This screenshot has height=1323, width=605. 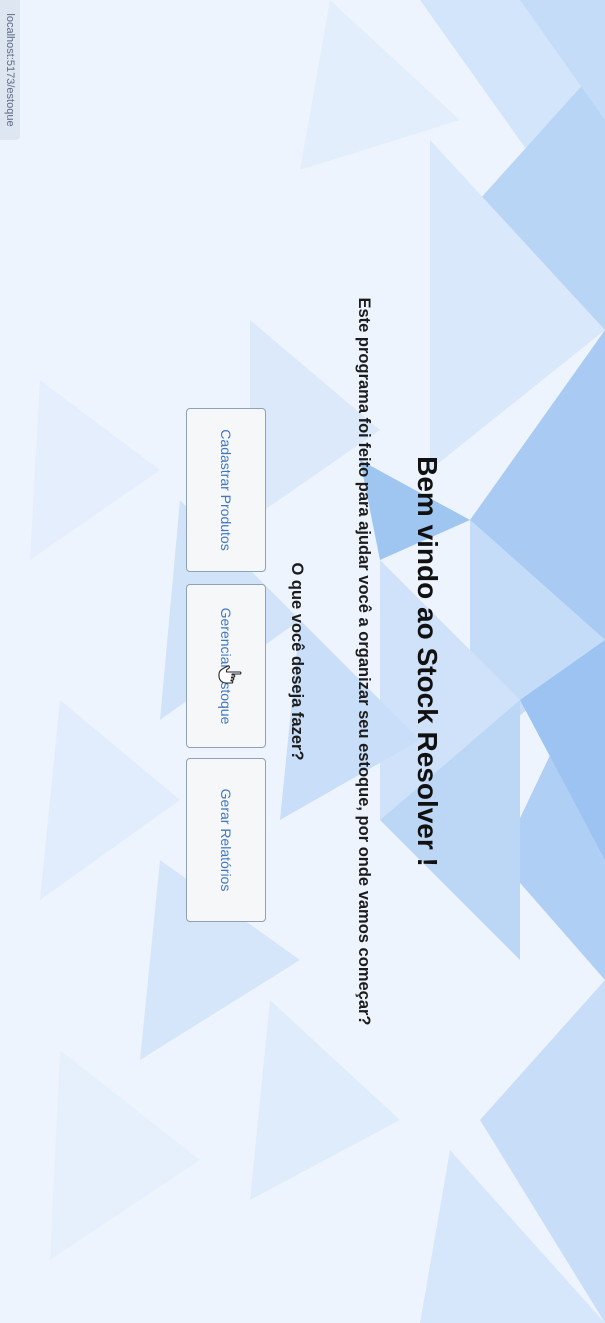 I want to click on page-title: Bem vindo ao Stock Resolver !, so click(x=427, y=661).